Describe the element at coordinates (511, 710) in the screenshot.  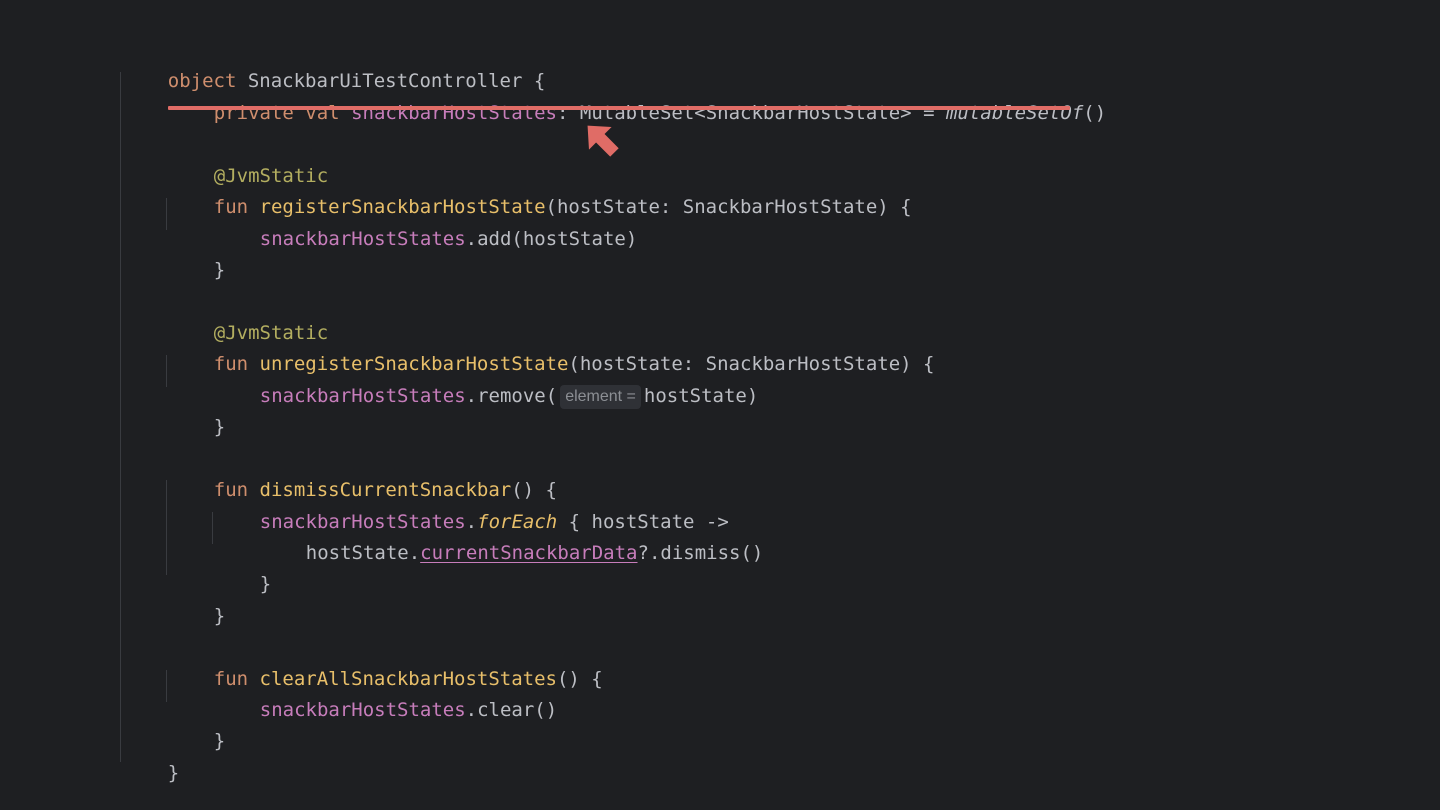
I see `call: .clear()` at that location.